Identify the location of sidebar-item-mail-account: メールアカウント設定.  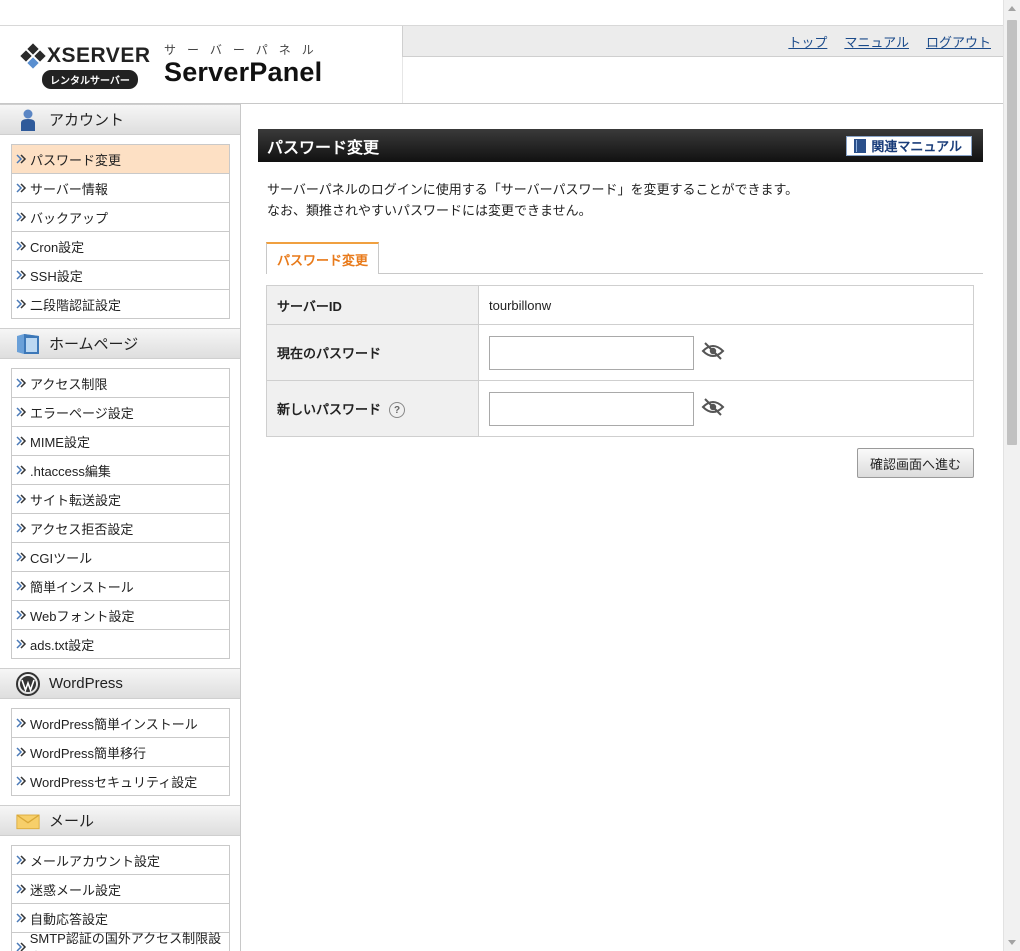
(120, 860).